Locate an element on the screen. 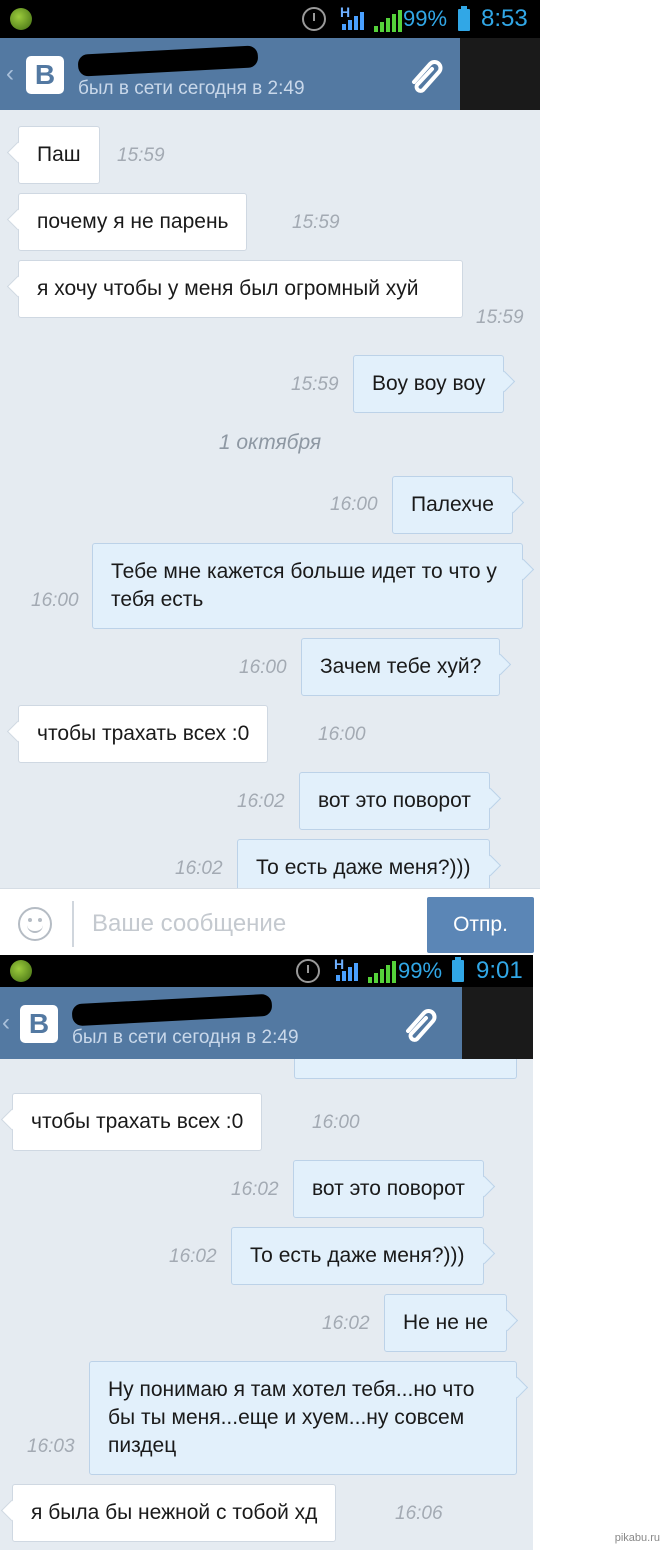 This screenshot has width=666, height=1550. message-bubble-incoming: я была бы нежной с тобой хд is located at coordinates (174, 1513).